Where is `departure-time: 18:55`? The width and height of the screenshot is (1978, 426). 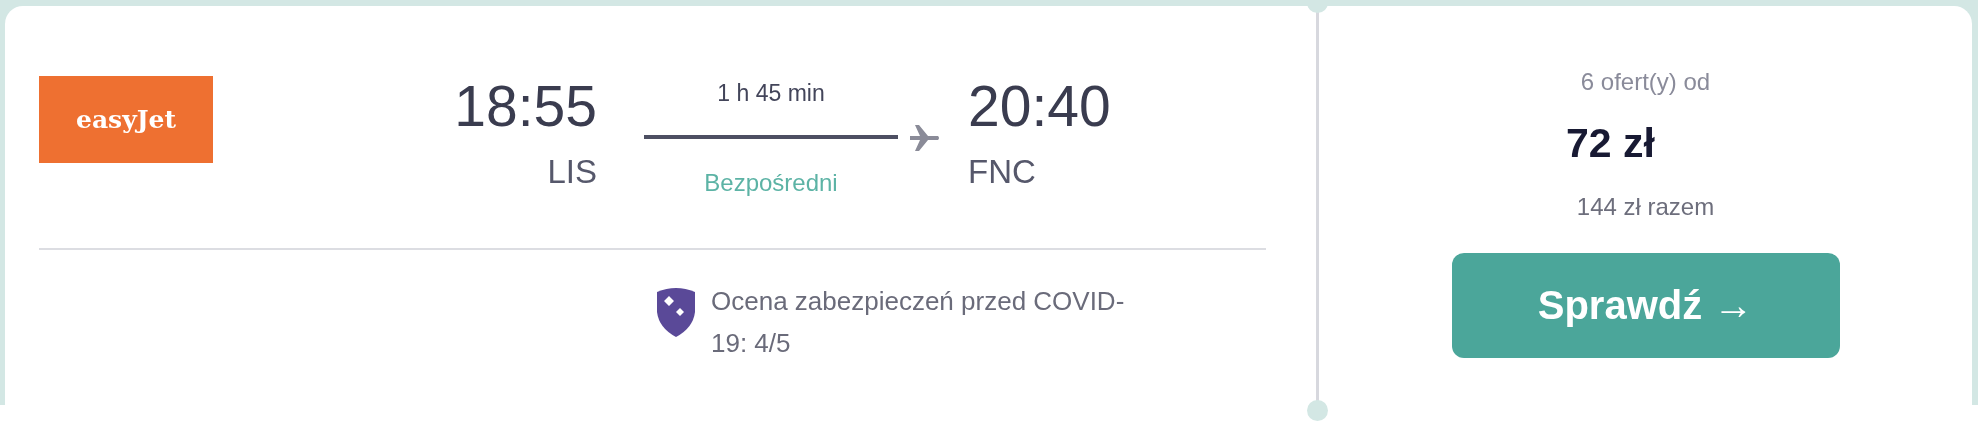 departure-time: 18:55 is located at coordinates (525, 106).